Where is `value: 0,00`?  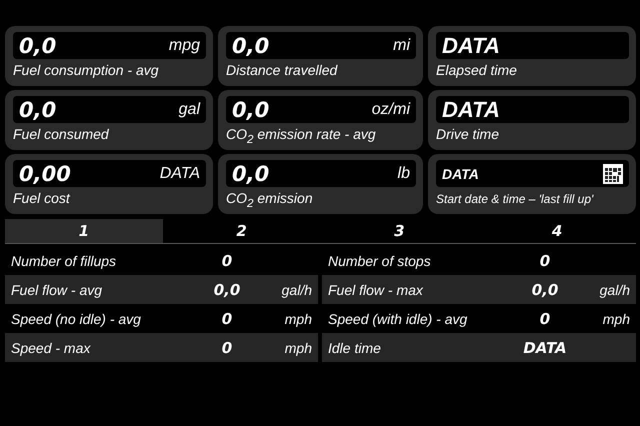 value: 0,00 is located at coordinates (45, 174).